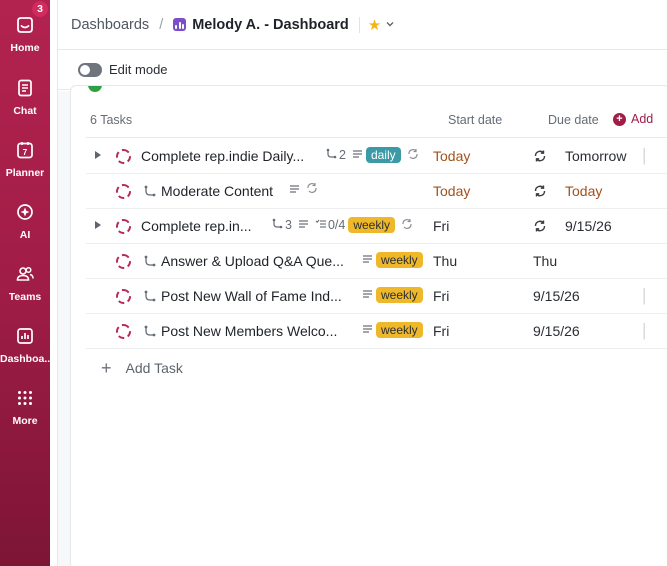 The width and height of the screenshot is (667, 566). What do you see at coordinates (390, 25) in the screenshot?
I see `chevron-down-icon` at bounding box center [390, 25].